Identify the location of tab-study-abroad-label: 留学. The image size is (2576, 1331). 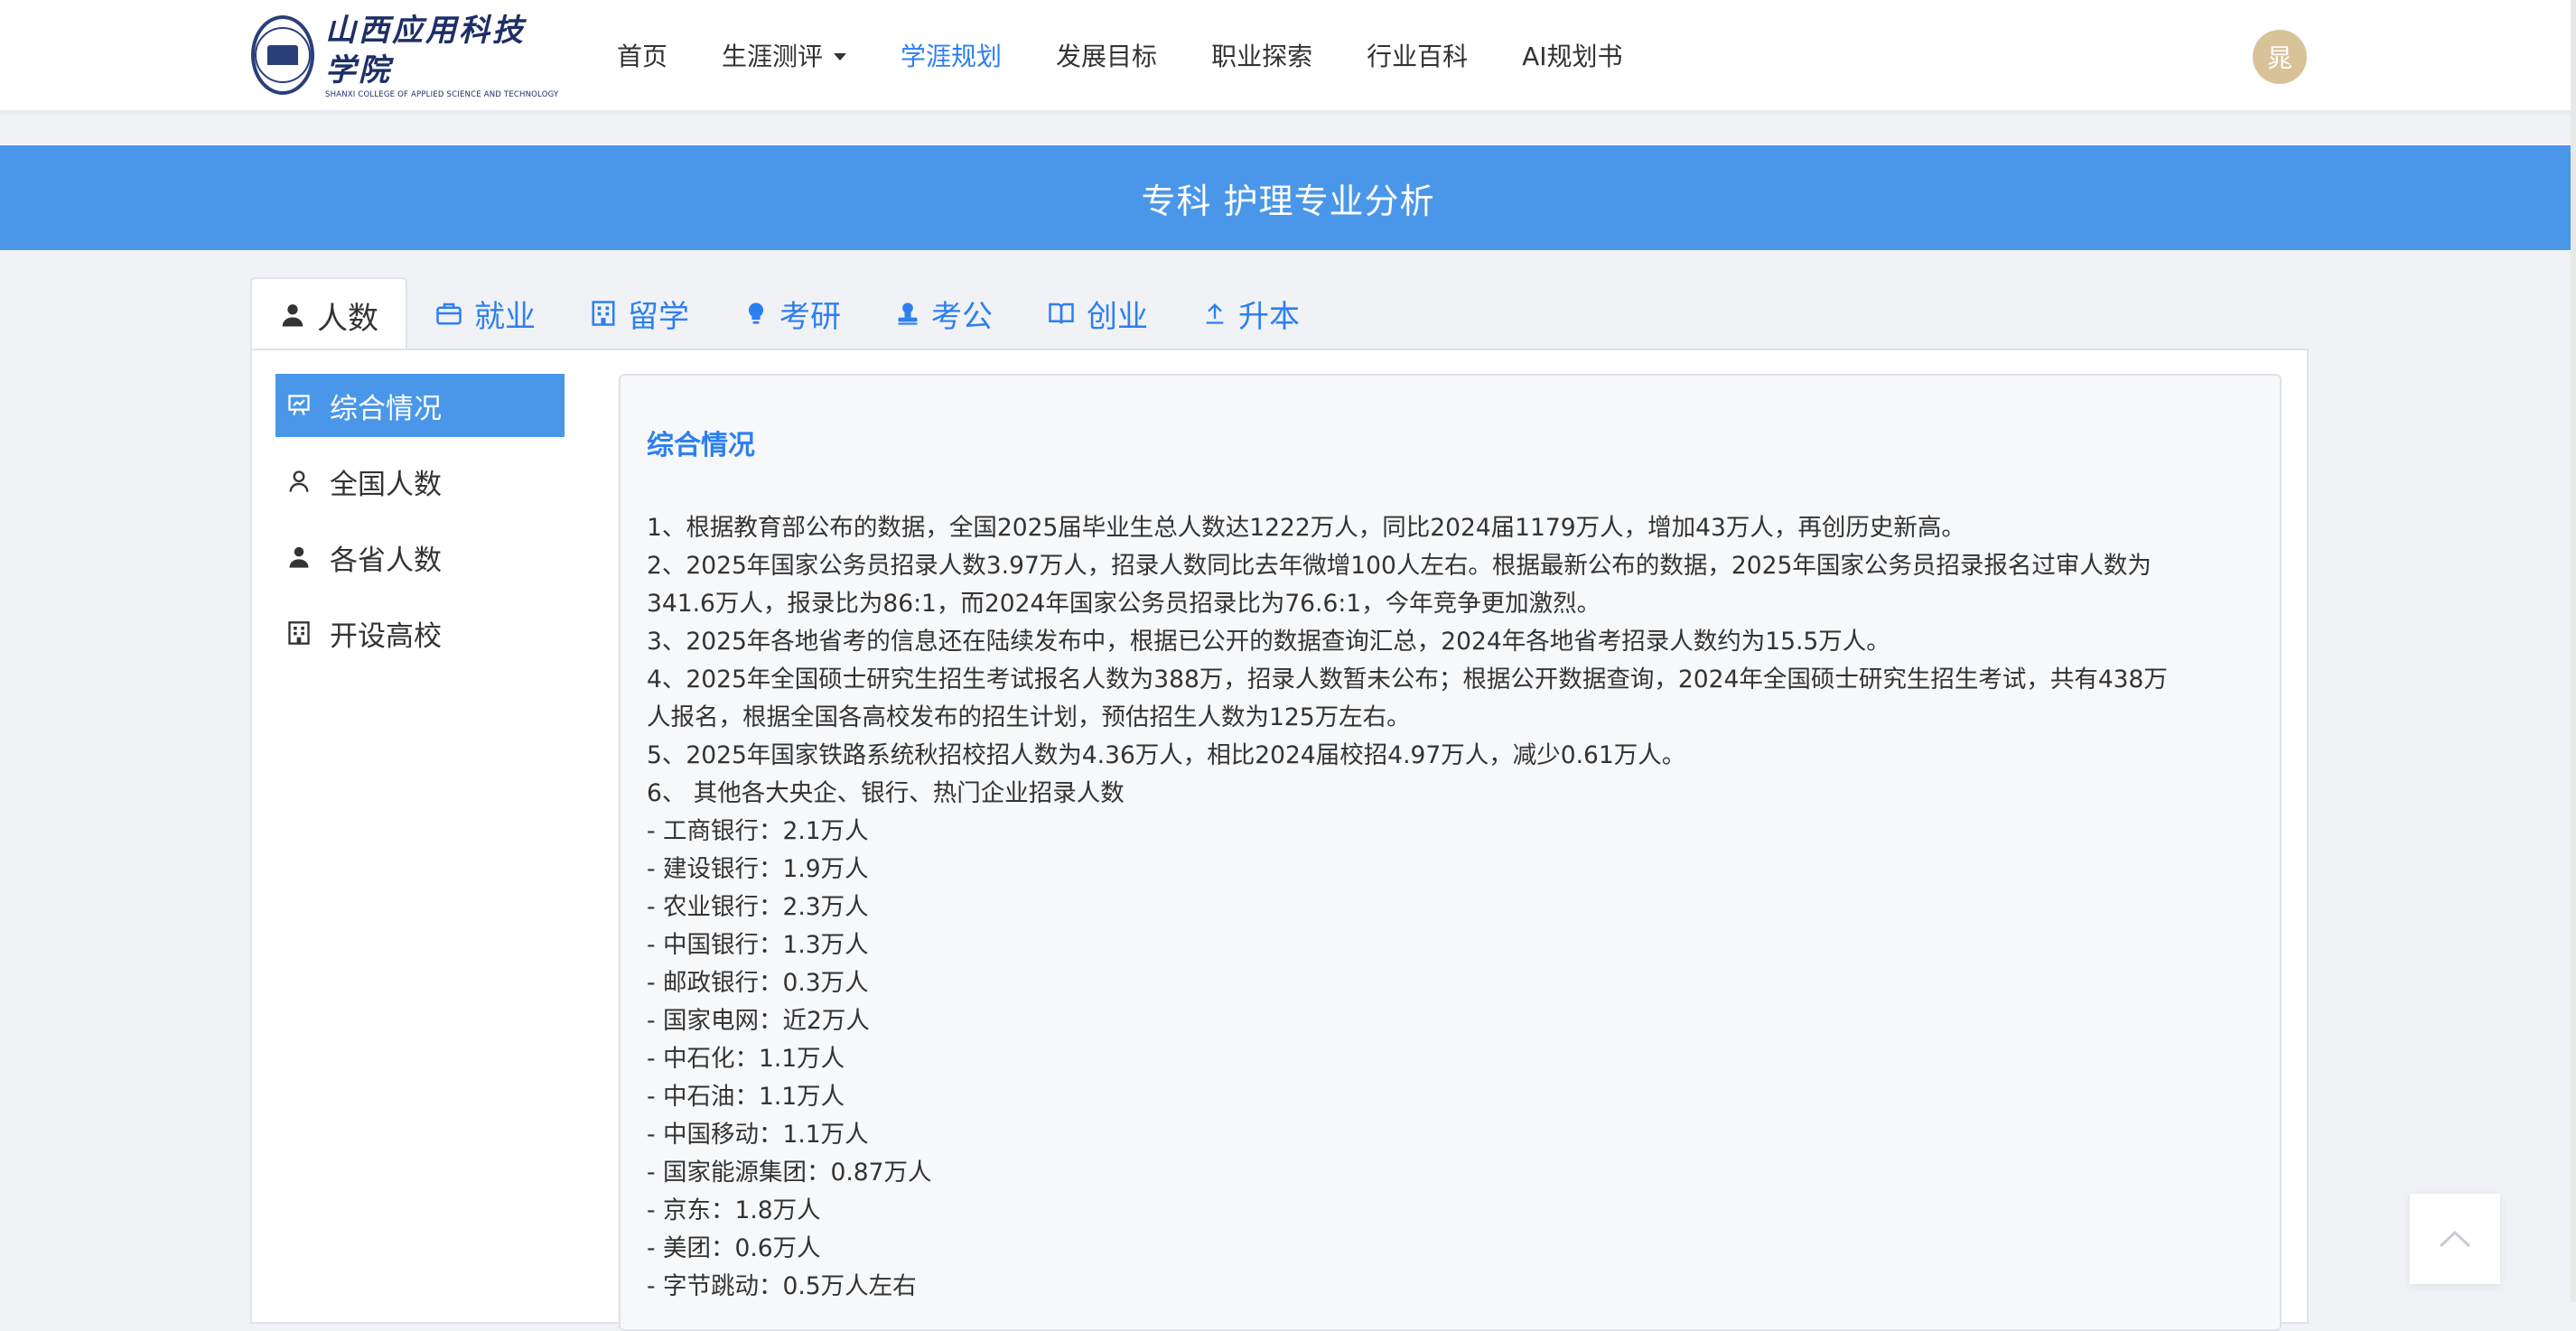
(658, 317).